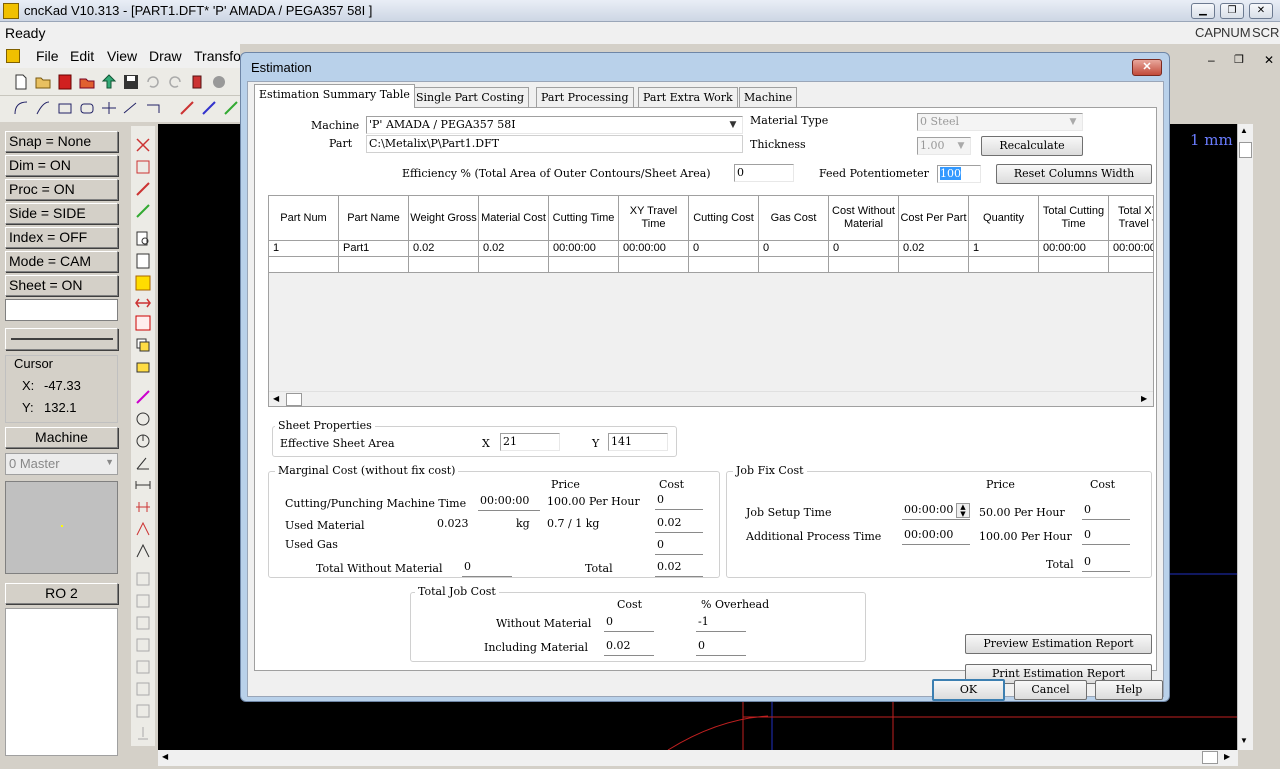 This screenshot has height=769, width=1280. Describe the element at coordinates (530, 442) in the screenshot. I see `sheet-x-input: 21` at that location.